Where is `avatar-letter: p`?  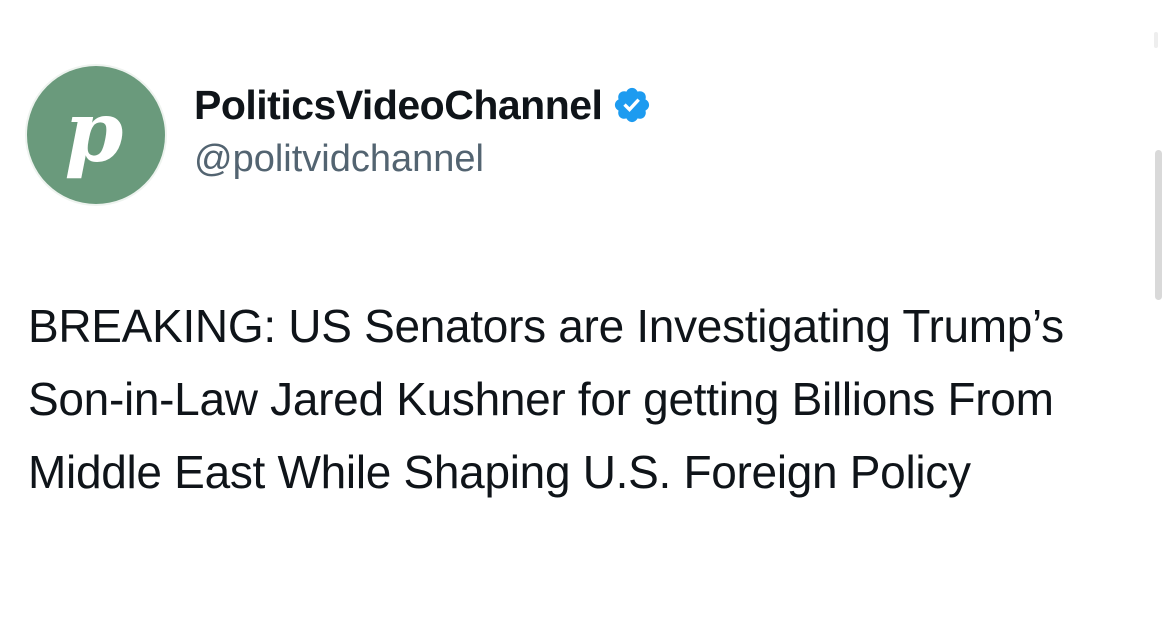 avatar-letter: p is located at coordinates (94, 131).